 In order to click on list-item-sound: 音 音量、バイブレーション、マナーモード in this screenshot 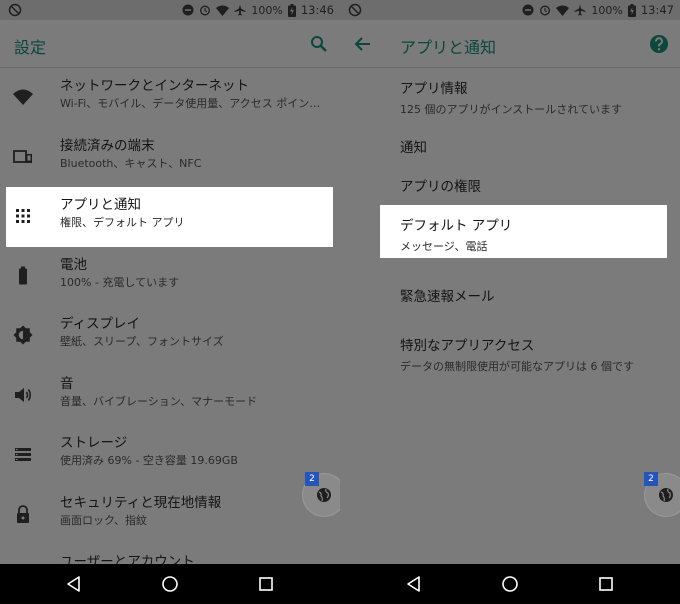, I will do `click(170, 396)`.